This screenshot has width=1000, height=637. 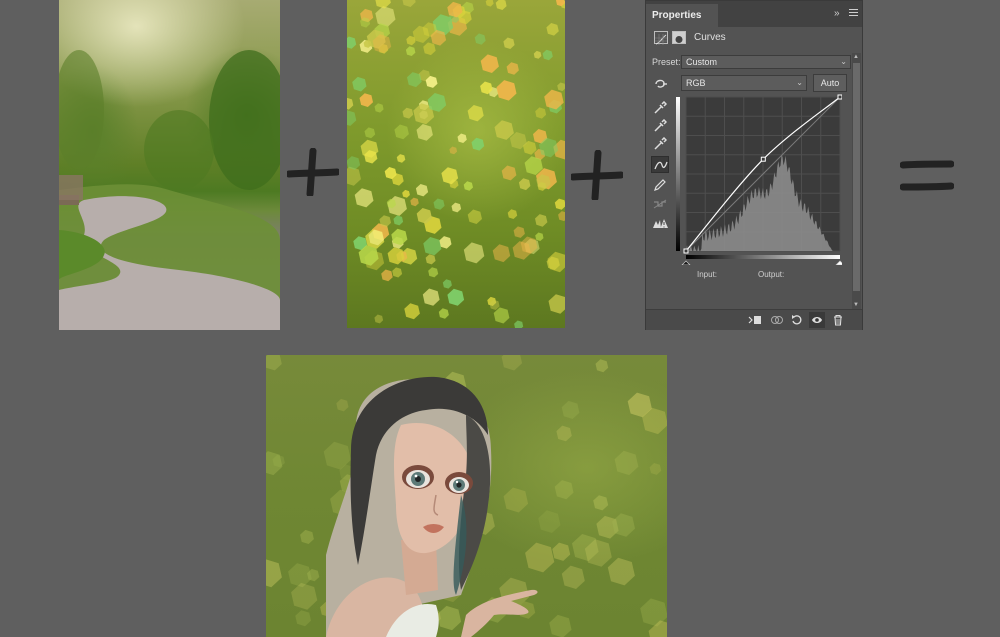 What do you see at coordinates (759, 179) in the screenshot?
I see `curves-graph` at bounding box center [759, 179].